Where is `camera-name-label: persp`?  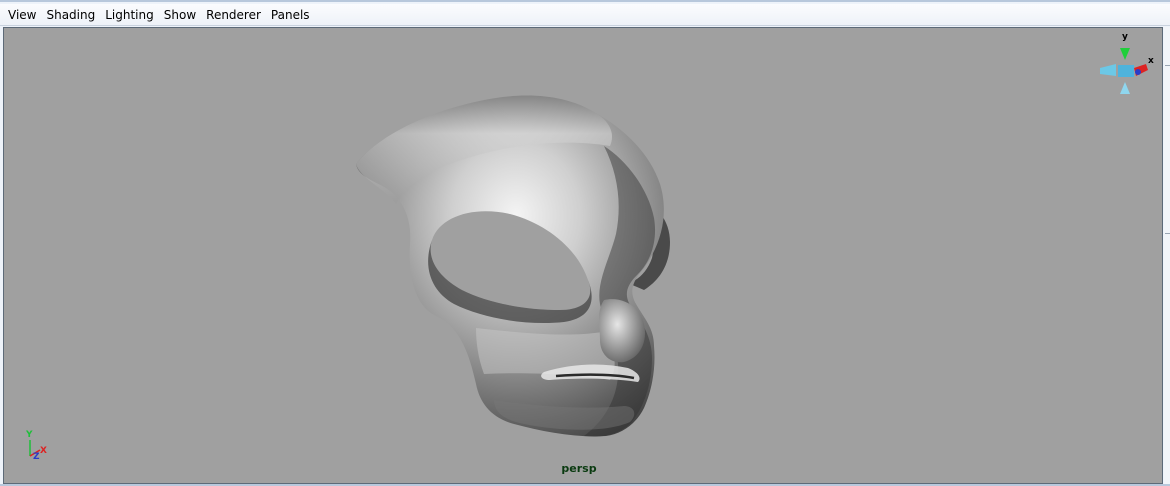 camera-name-label: persp is located at coordinates (579, 468).